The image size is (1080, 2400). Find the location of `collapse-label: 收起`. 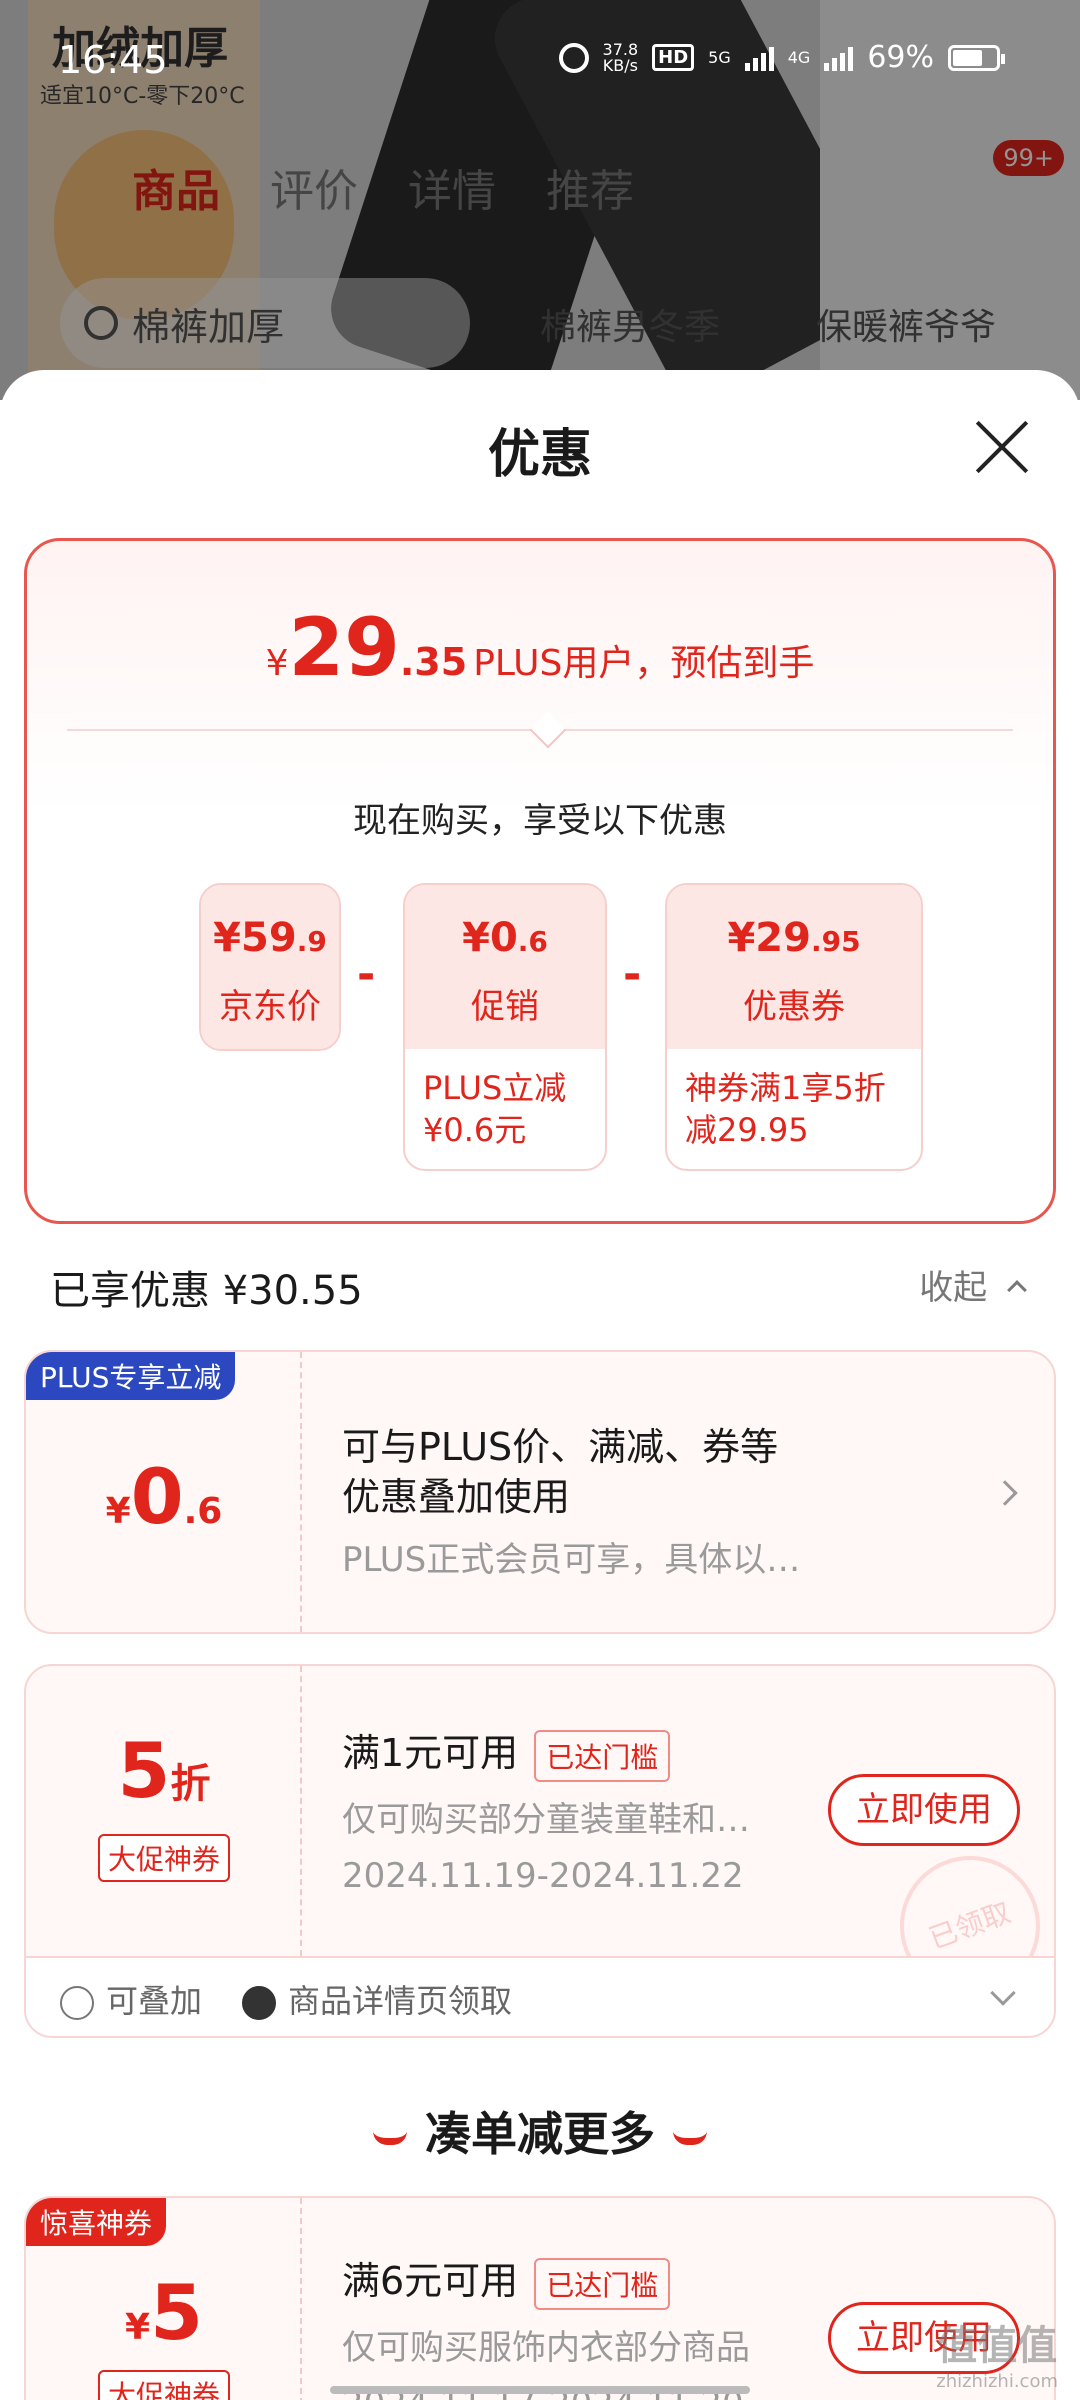

collapse-label: 收起 is located at coordinates (953, 1288).